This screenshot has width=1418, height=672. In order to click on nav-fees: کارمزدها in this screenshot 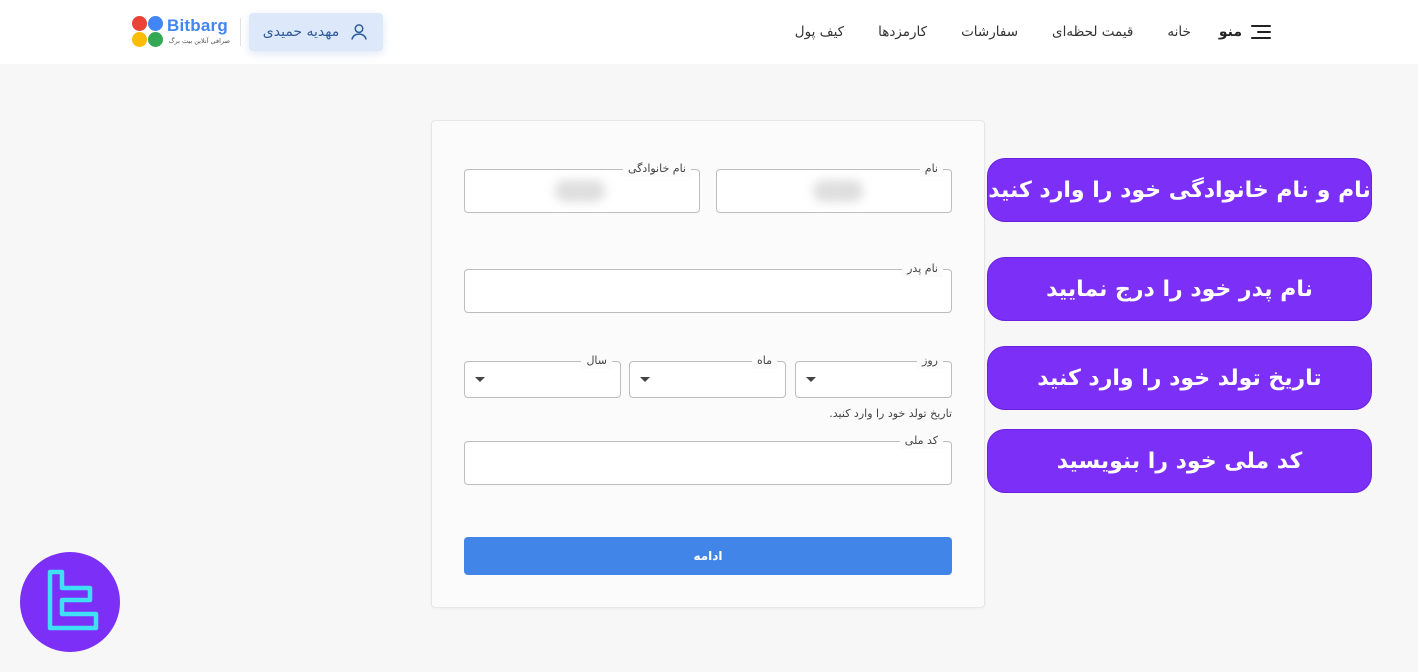, I will do `click(902, 32)`.